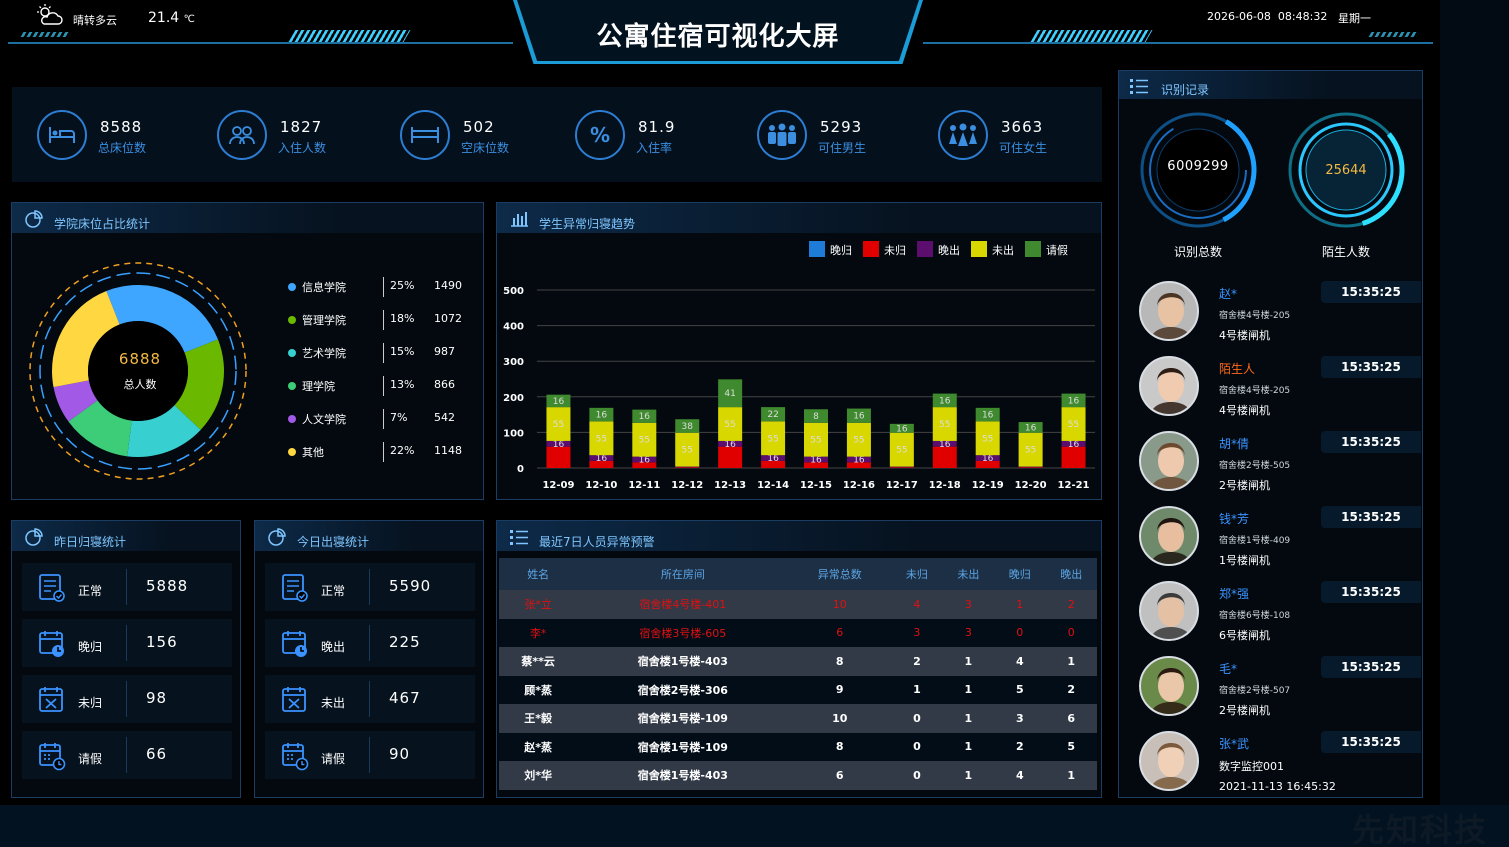  What do you see at coordinates (1228, 294) in the screenshot?
I see `record-name: 赵*` at bounding box center [1228, 294].